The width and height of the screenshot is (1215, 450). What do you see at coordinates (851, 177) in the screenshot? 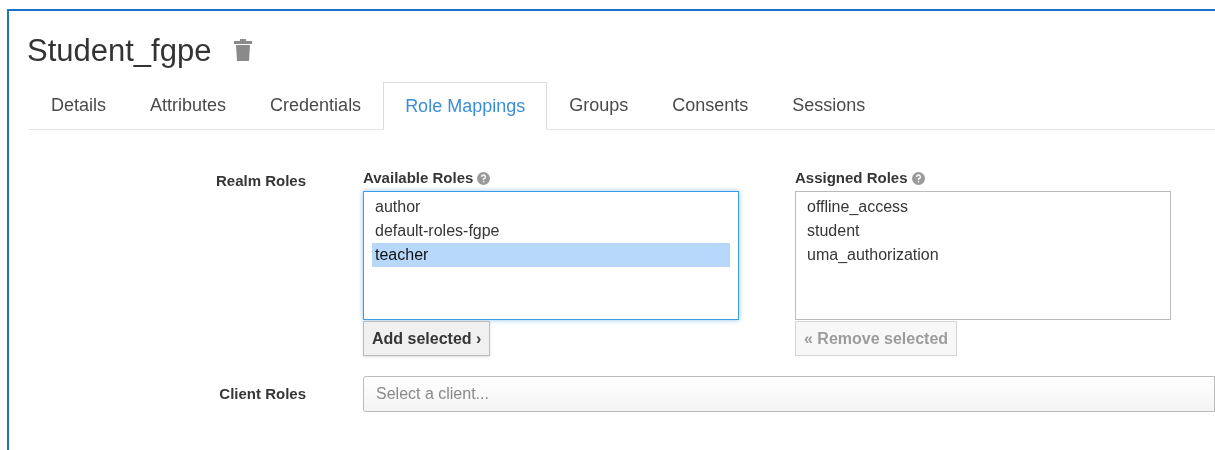
I see `list-heading: Assigned Roles` at bounding box center [851, 177].